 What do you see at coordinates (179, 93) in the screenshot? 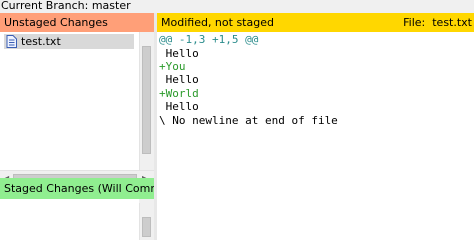
I see `diff-added-line: +World` at bounding box center [179, 93].